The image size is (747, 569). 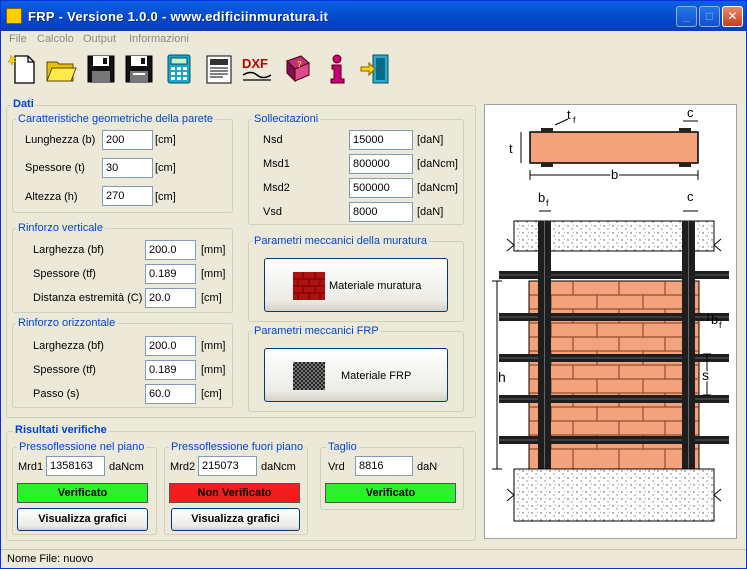 I want to click on c-top-label: c, so click(x=690, y=112).